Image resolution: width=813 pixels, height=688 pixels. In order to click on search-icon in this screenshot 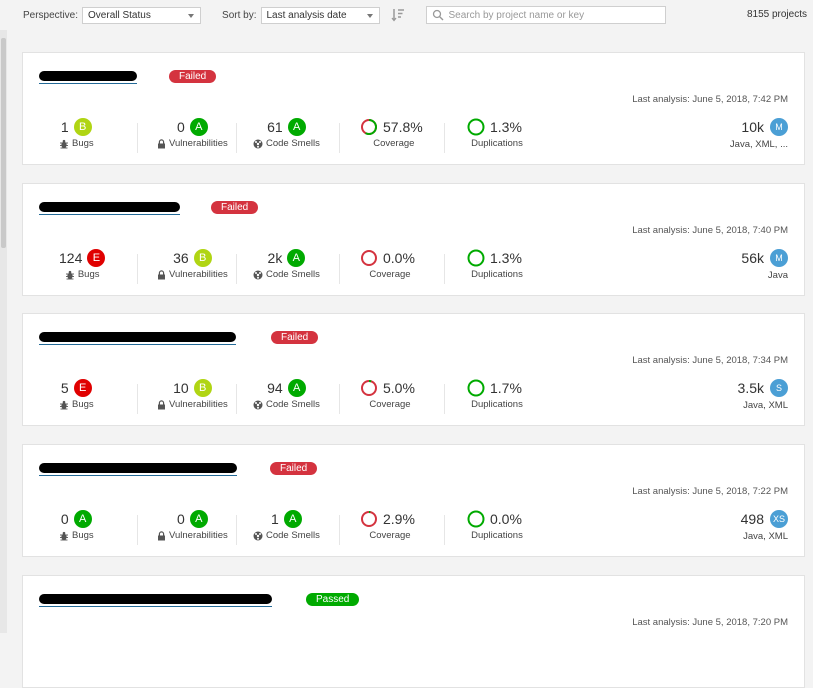, I will do `click(437, 15)`.